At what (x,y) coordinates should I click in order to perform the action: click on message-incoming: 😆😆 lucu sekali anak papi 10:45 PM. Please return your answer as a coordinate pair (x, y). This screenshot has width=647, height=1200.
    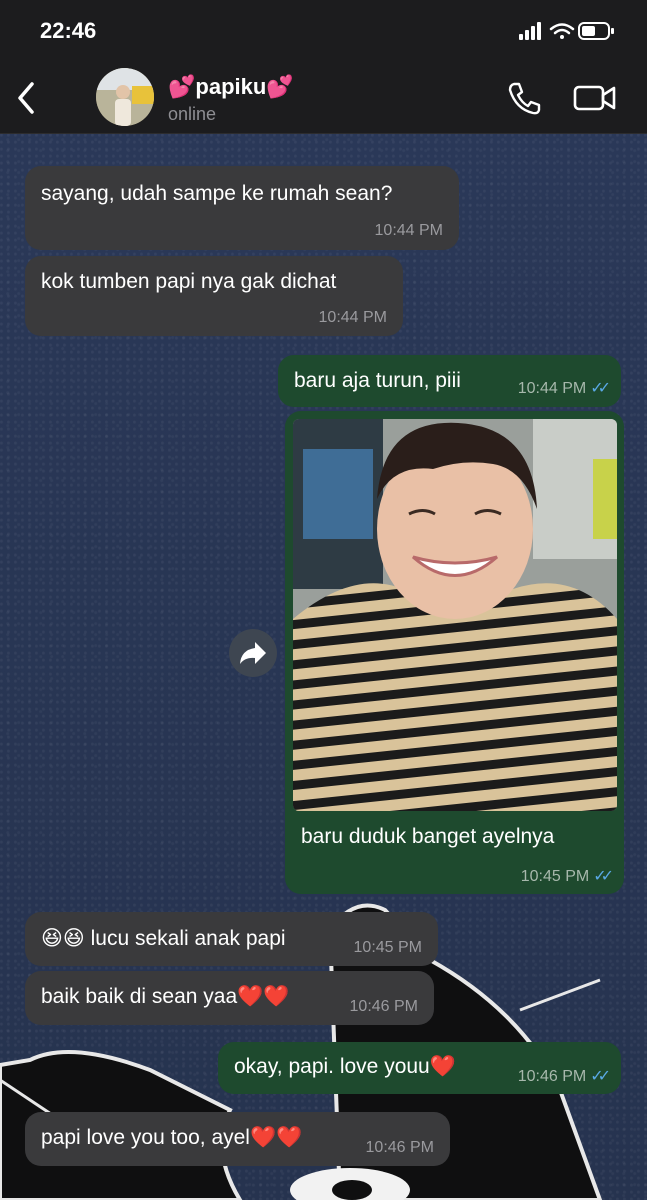
    Looking at the image, I should click on (231, 939).